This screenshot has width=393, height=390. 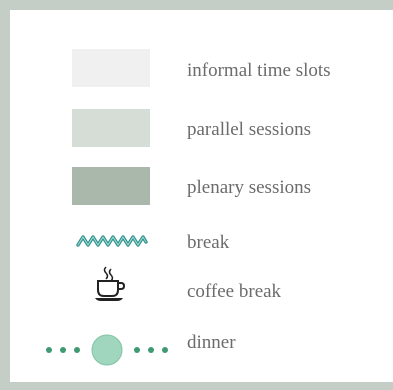 I want to click on dotted-circle-icon, so click(x=107, y=350).